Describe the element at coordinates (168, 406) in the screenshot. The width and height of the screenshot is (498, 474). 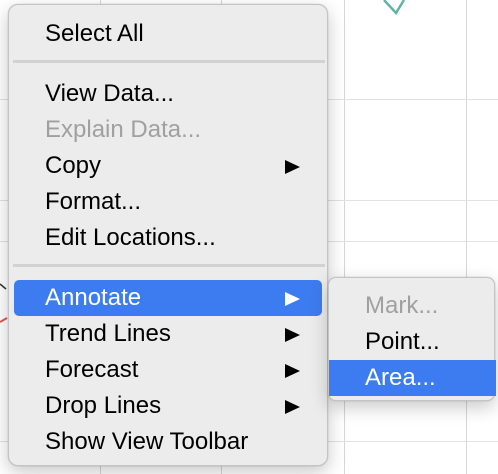
I see `menu-item-drop-lines: Drop Lines` at that location.